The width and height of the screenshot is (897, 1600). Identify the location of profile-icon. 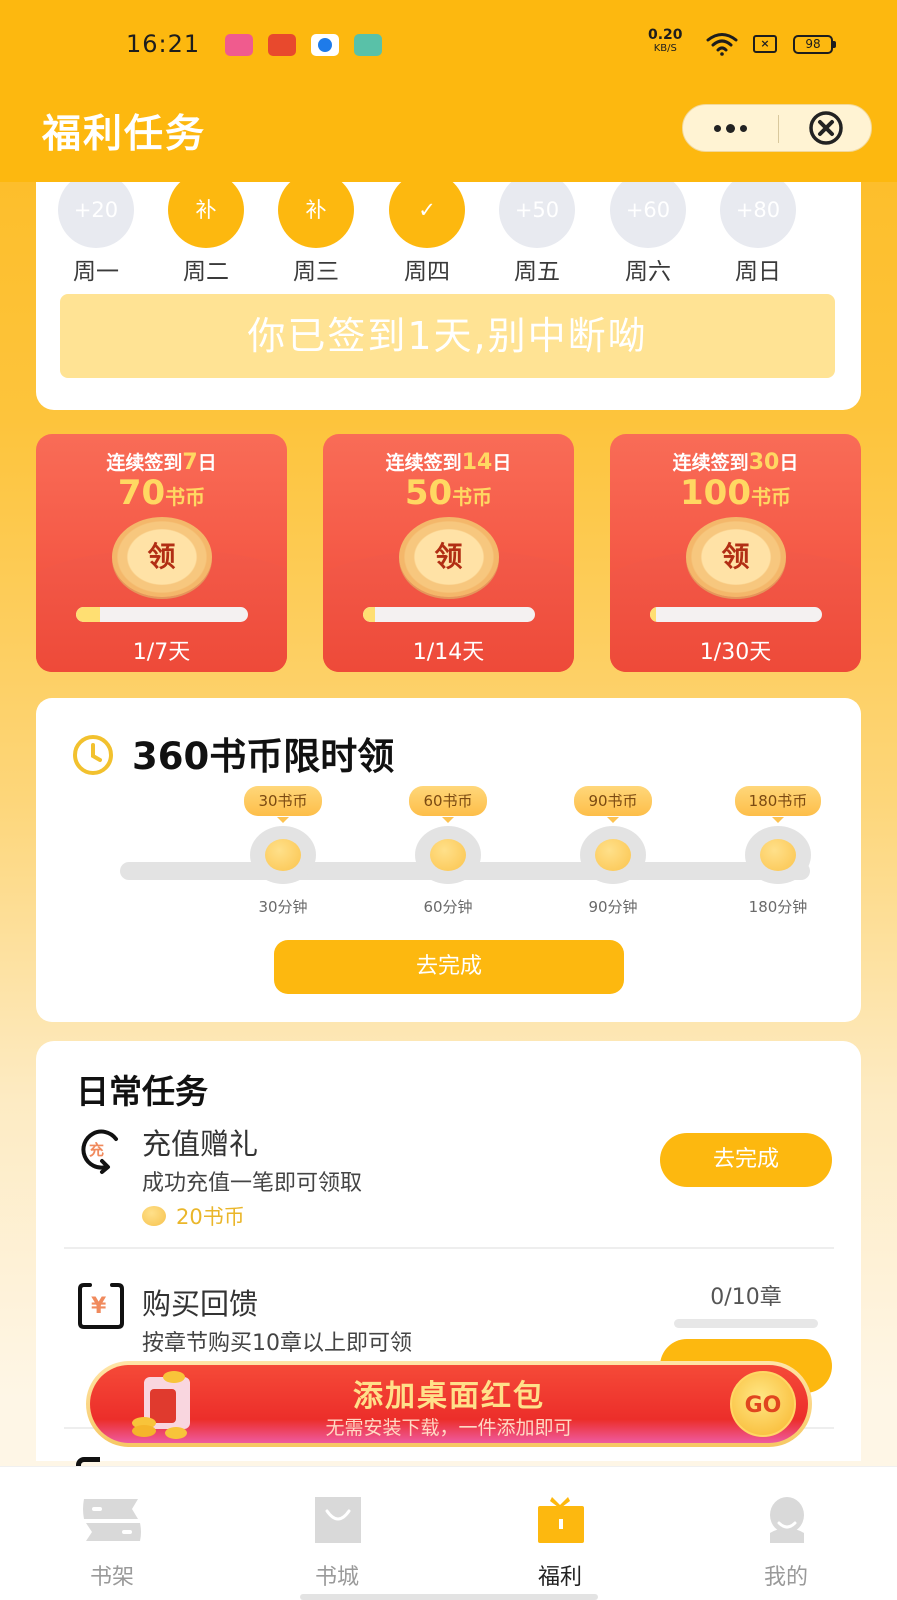
(787, 1520).